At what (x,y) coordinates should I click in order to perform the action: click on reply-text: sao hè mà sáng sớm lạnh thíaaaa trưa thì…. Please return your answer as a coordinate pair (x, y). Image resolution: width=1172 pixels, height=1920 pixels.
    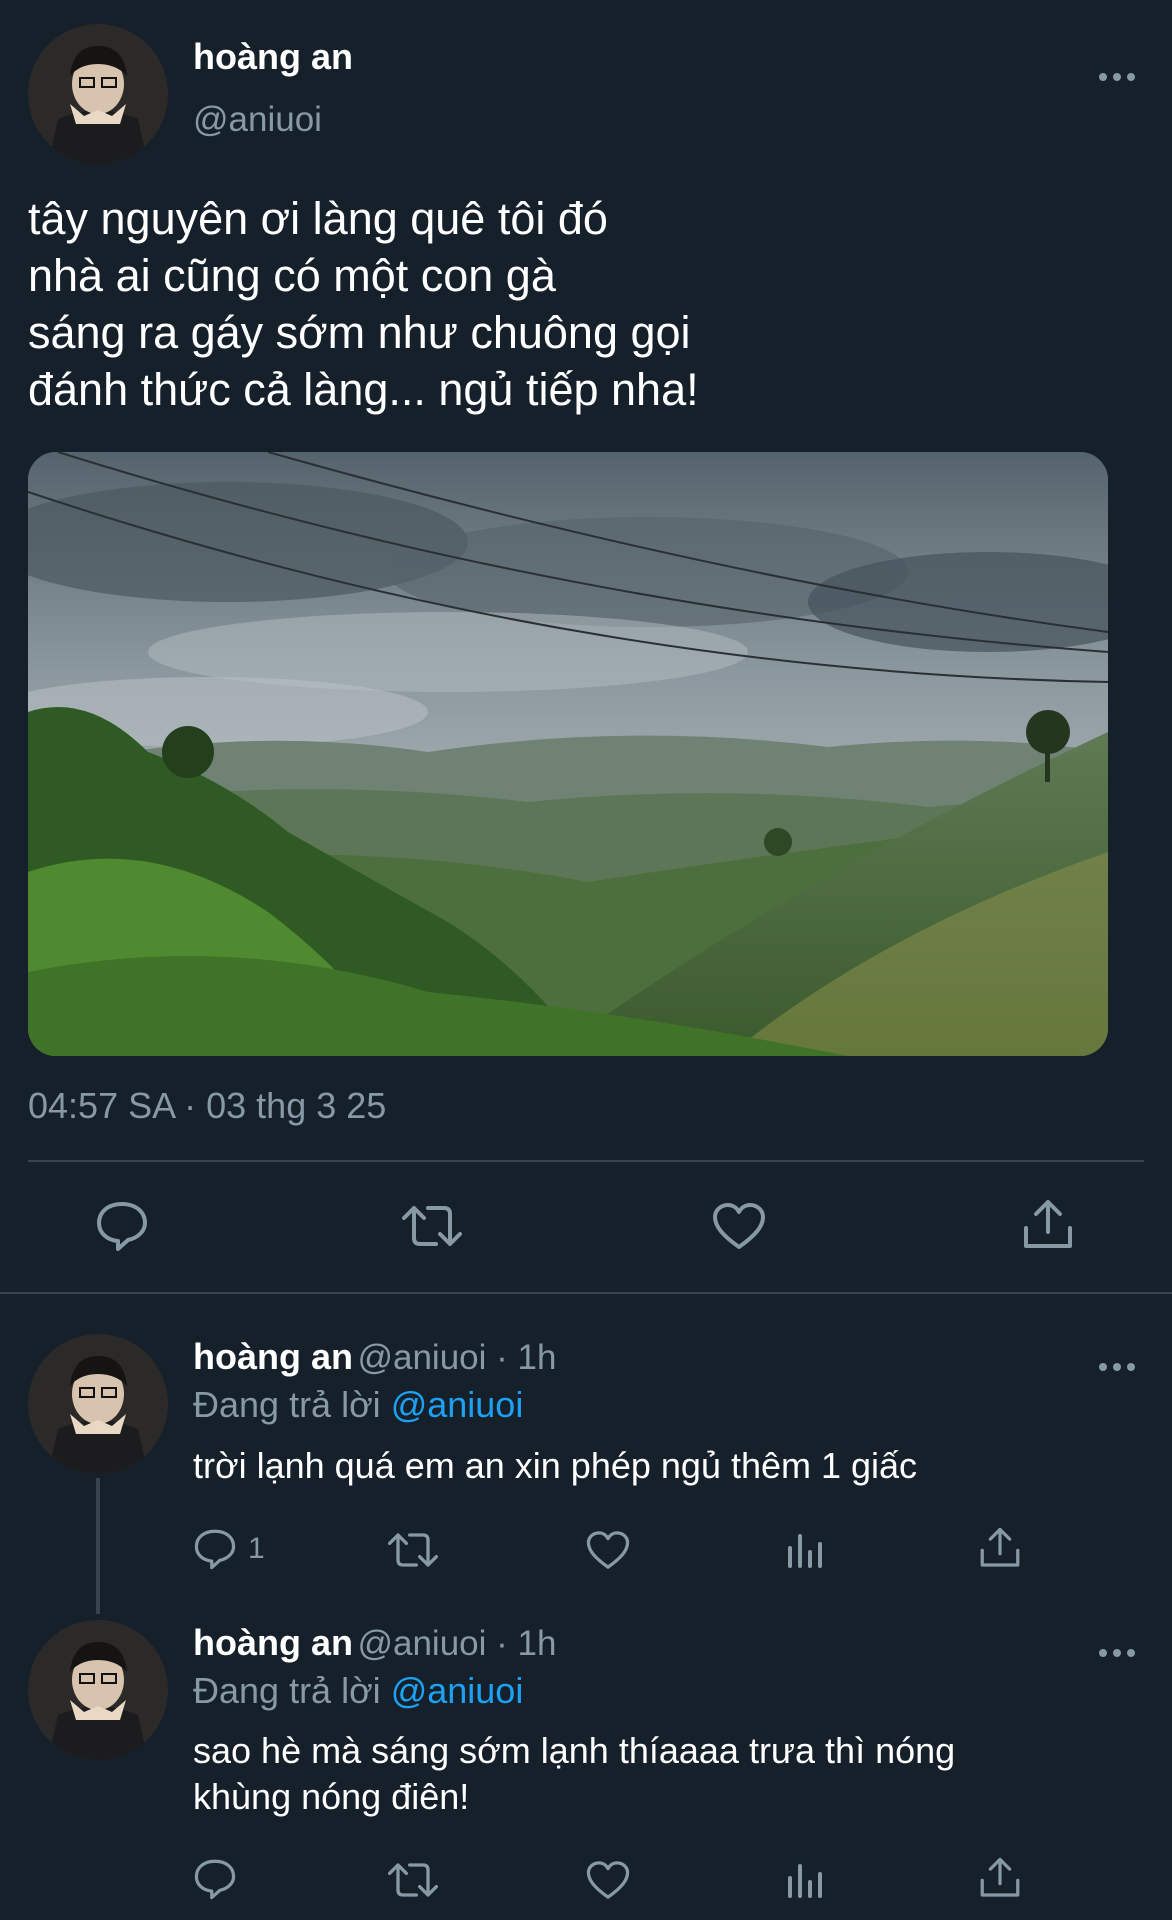
    Looking at the image, I should click on (574, 1773).